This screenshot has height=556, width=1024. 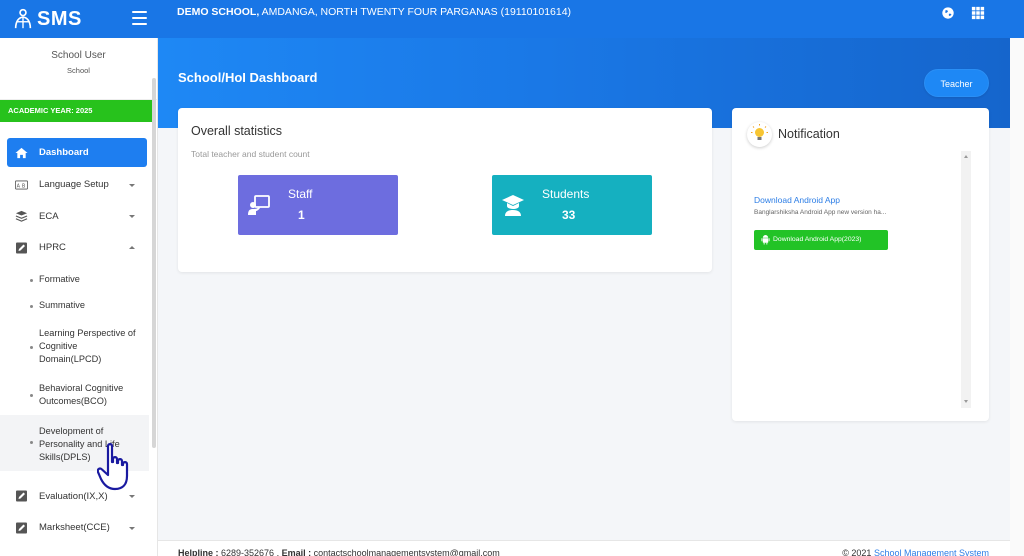 What do you see at coordinates (19, 186) in the screenshot?
I see `svg-text: A` at bounding box center [19, 186].